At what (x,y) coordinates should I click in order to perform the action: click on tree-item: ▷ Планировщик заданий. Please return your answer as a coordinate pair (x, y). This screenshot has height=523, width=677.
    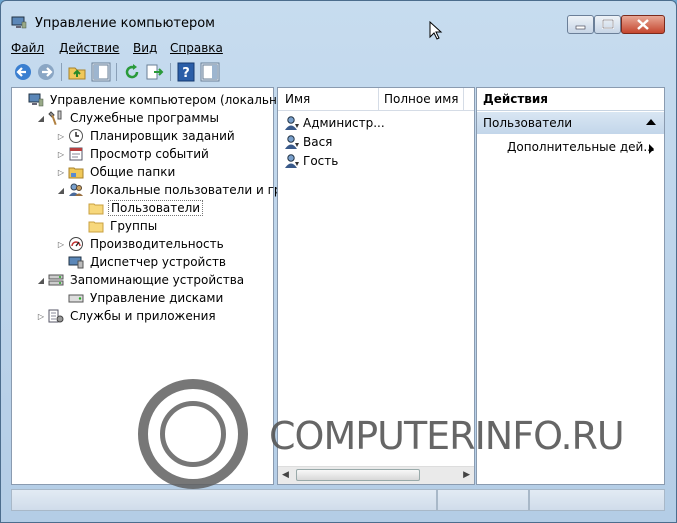
    Looking at the image, I should click on (146, 136).